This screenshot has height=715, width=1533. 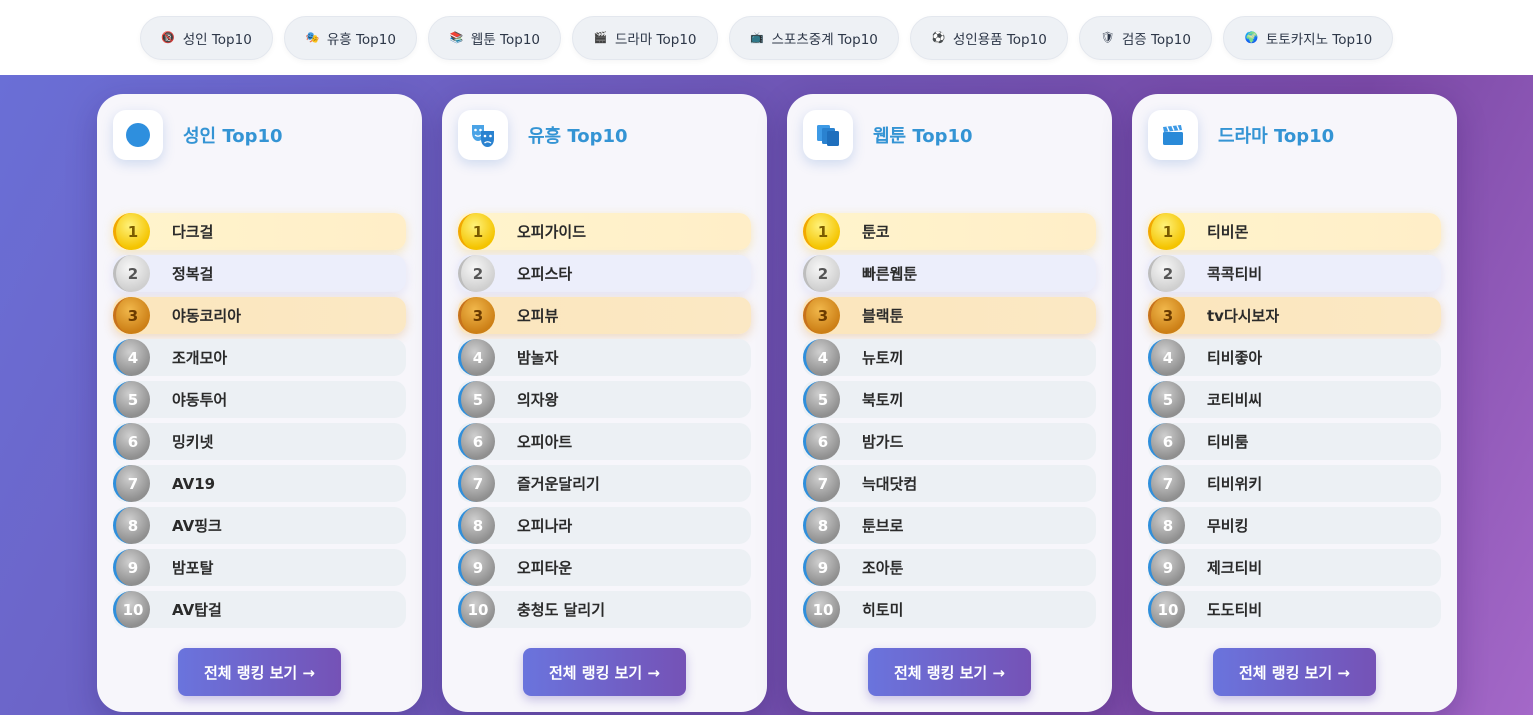 I want to click on nav-pill-adult-goods: ⚽ 성인용품 Top10, so click(x=988, y=37).